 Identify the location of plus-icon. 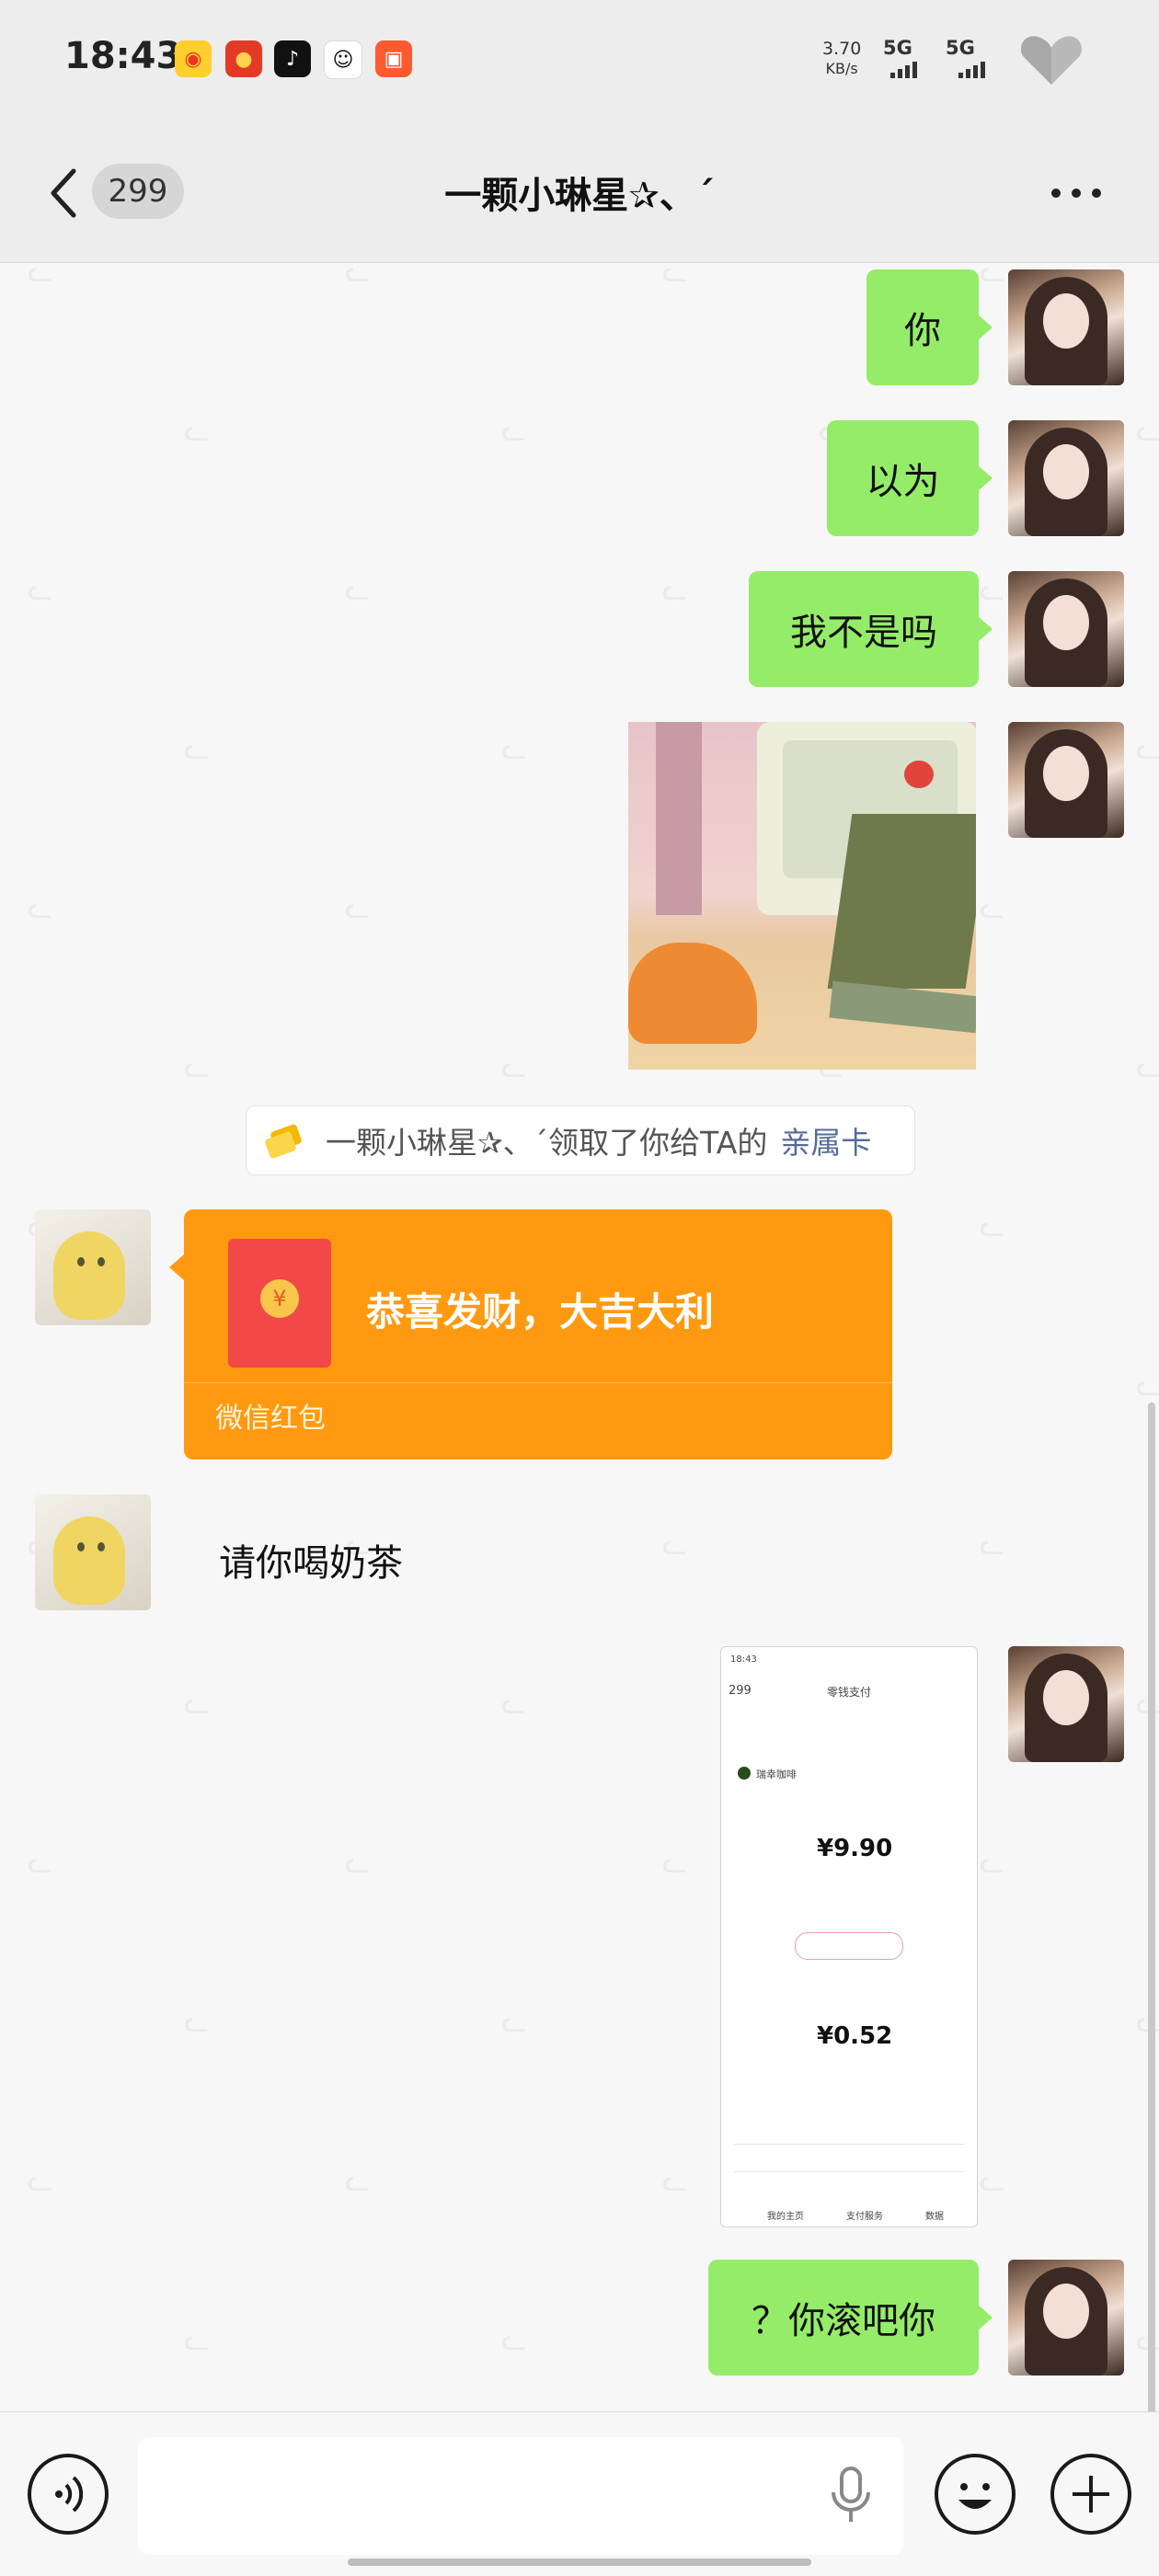
(1090, 2494).